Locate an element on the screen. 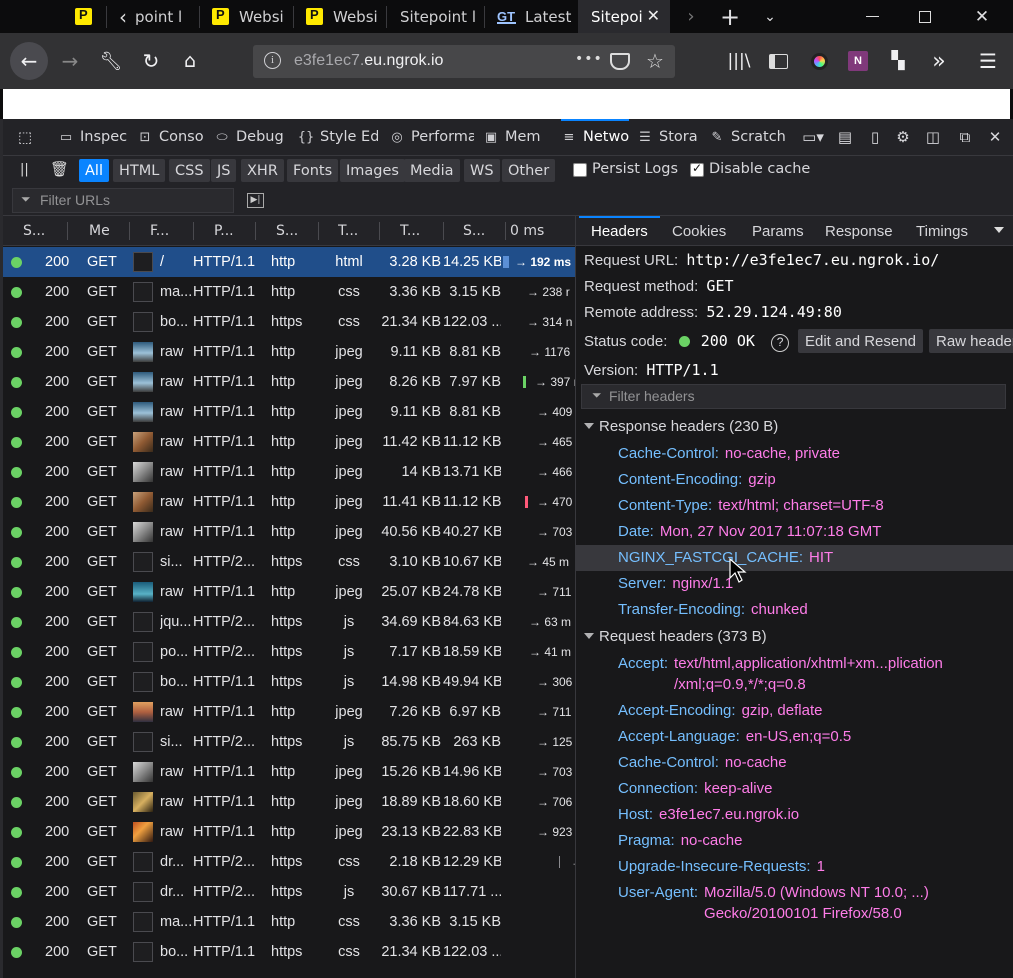 Image resolution: width=1013 pixels, height=978 pixels. filter-other: Other is located at coordinates (529, 170).